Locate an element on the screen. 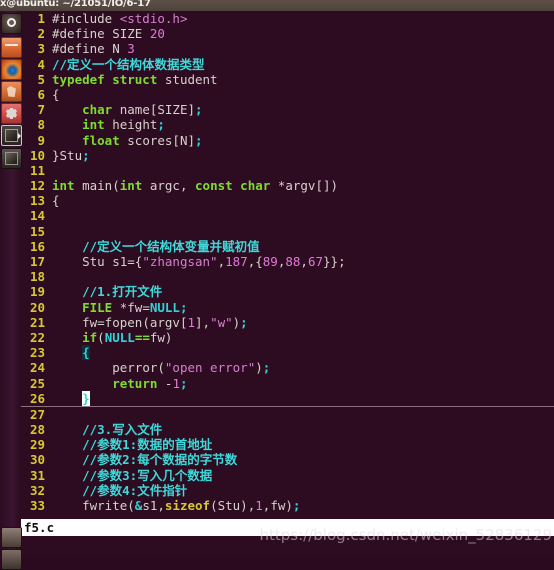  line-number: 23 is located at coordinates (37, 353).